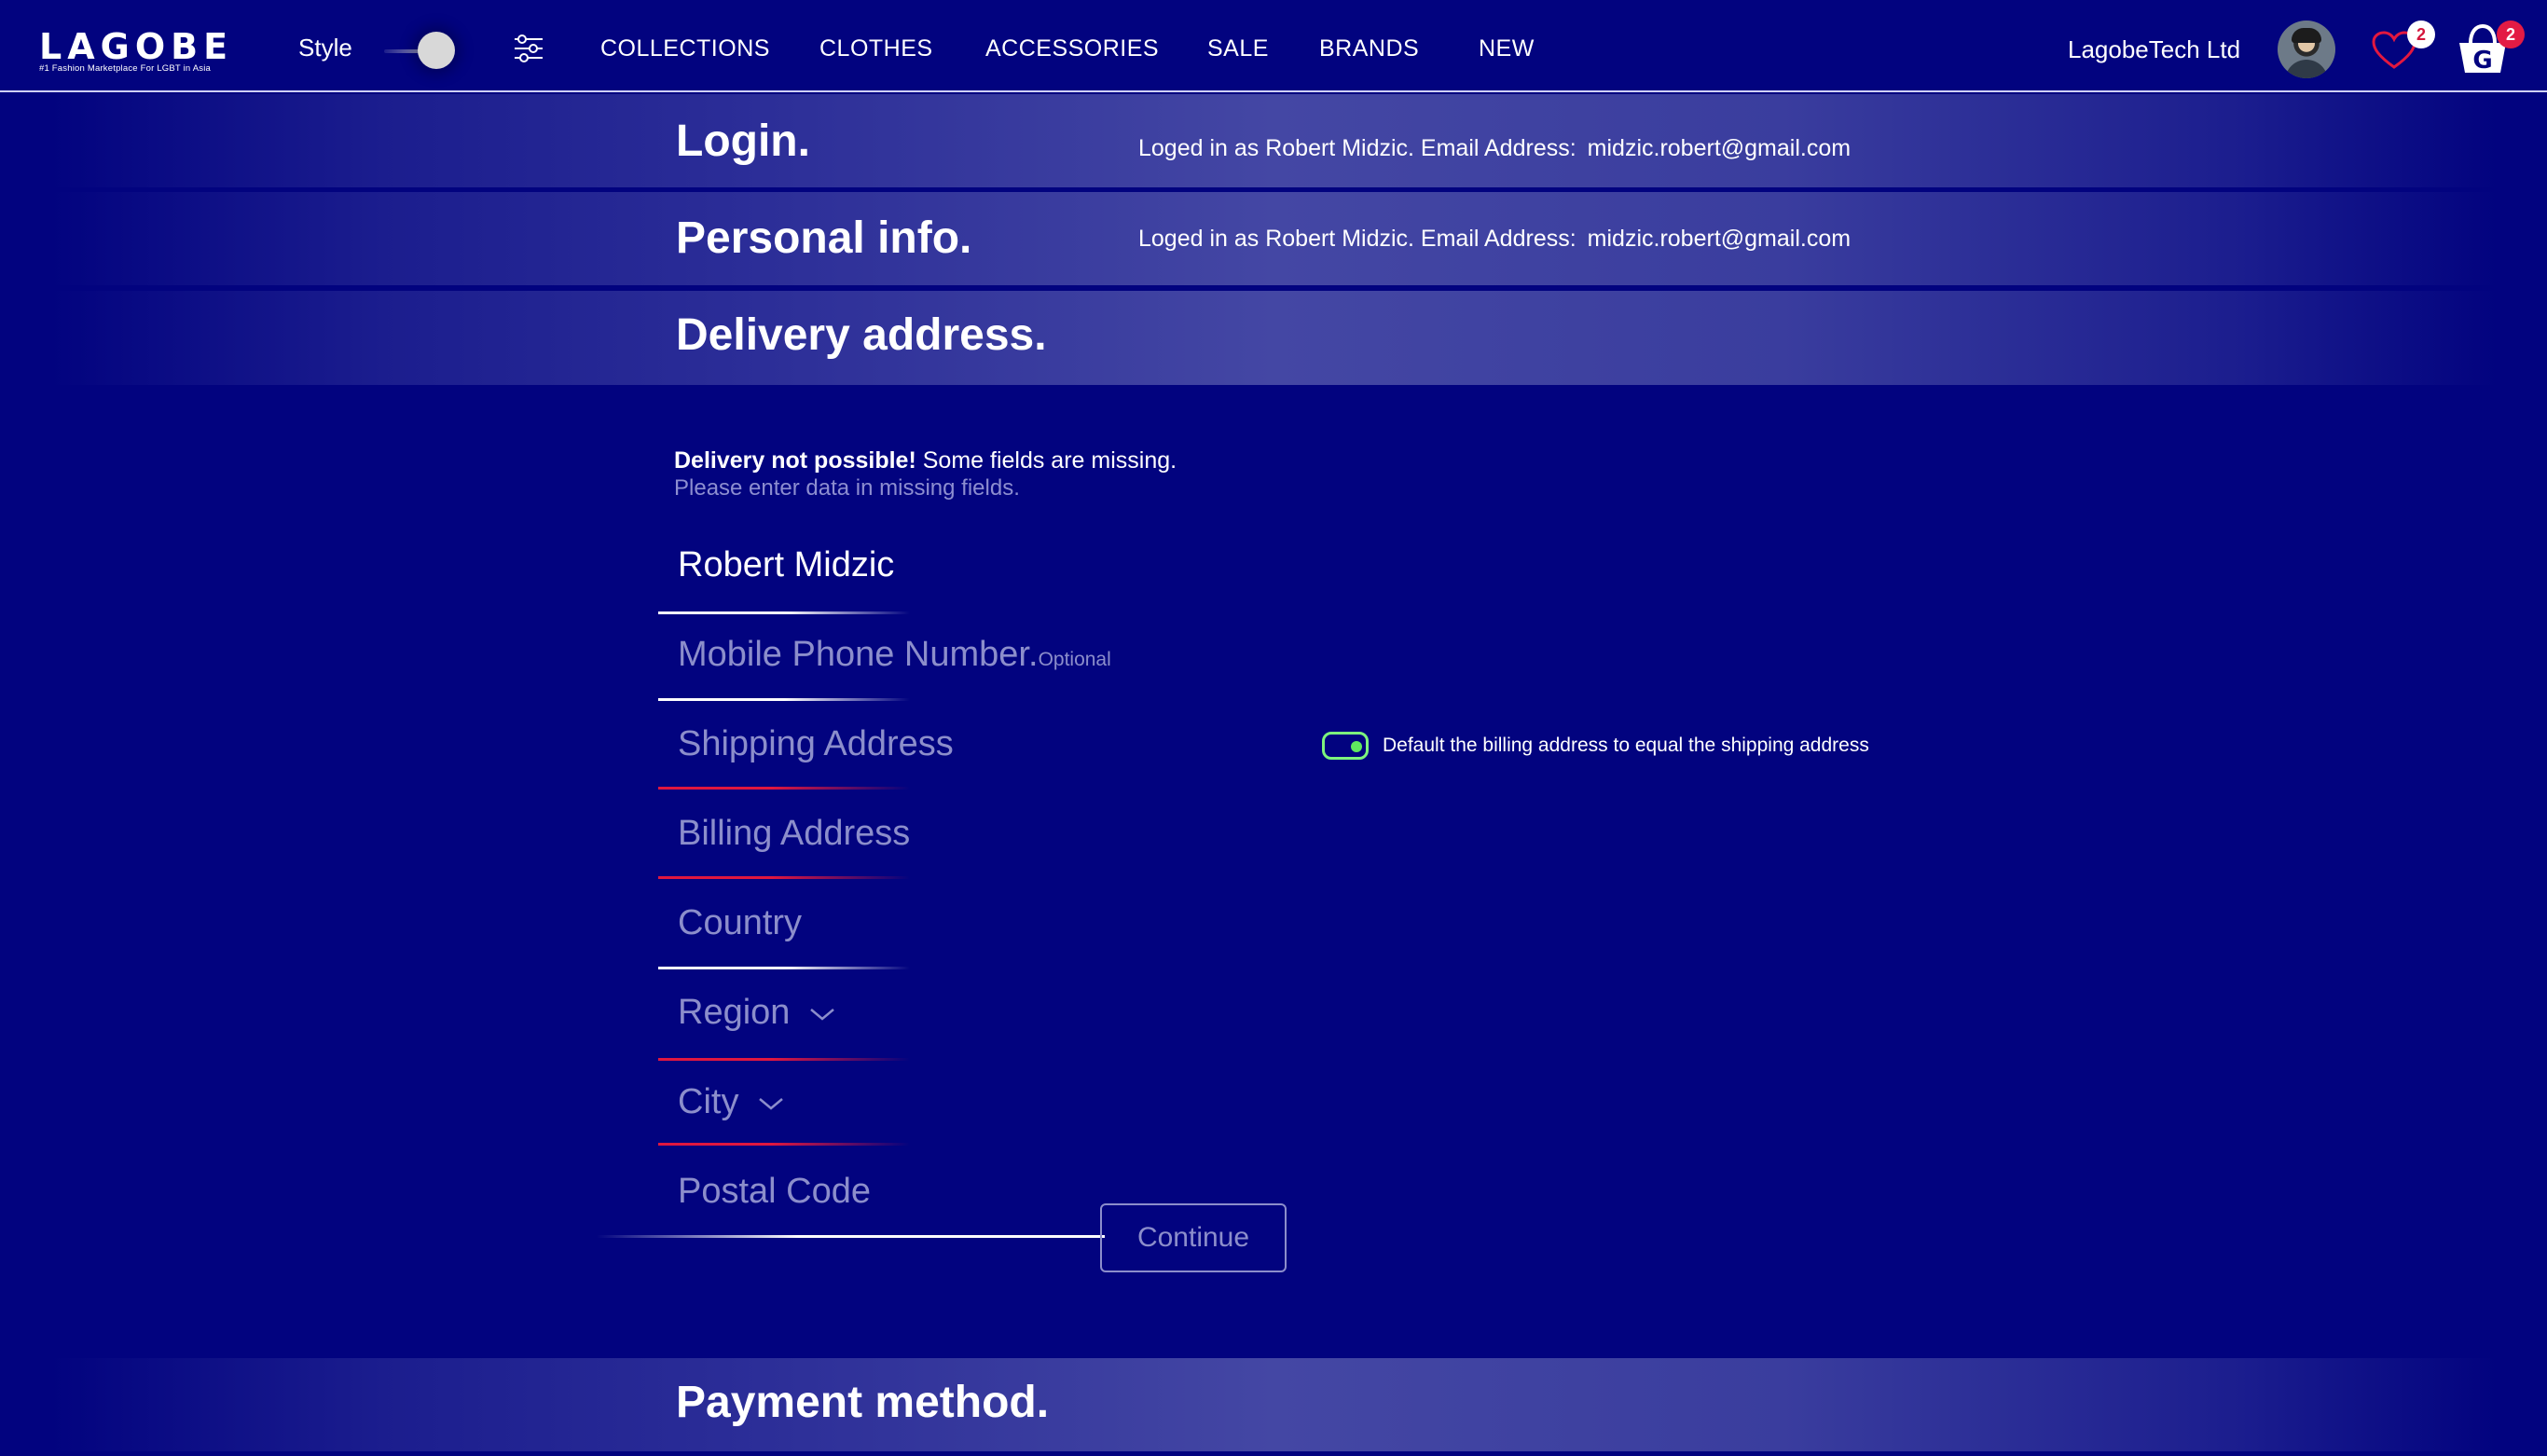 This screenshot has width=2547, height=1456. I want to click on cart-count-badge: 2, so click(2511, 34).